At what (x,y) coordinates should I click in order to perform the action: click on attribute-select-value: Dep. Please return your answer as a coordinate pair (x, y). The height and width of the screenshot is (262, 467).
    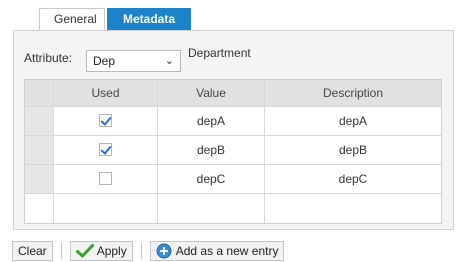
    Looking at the image, I should click on (104, 61).